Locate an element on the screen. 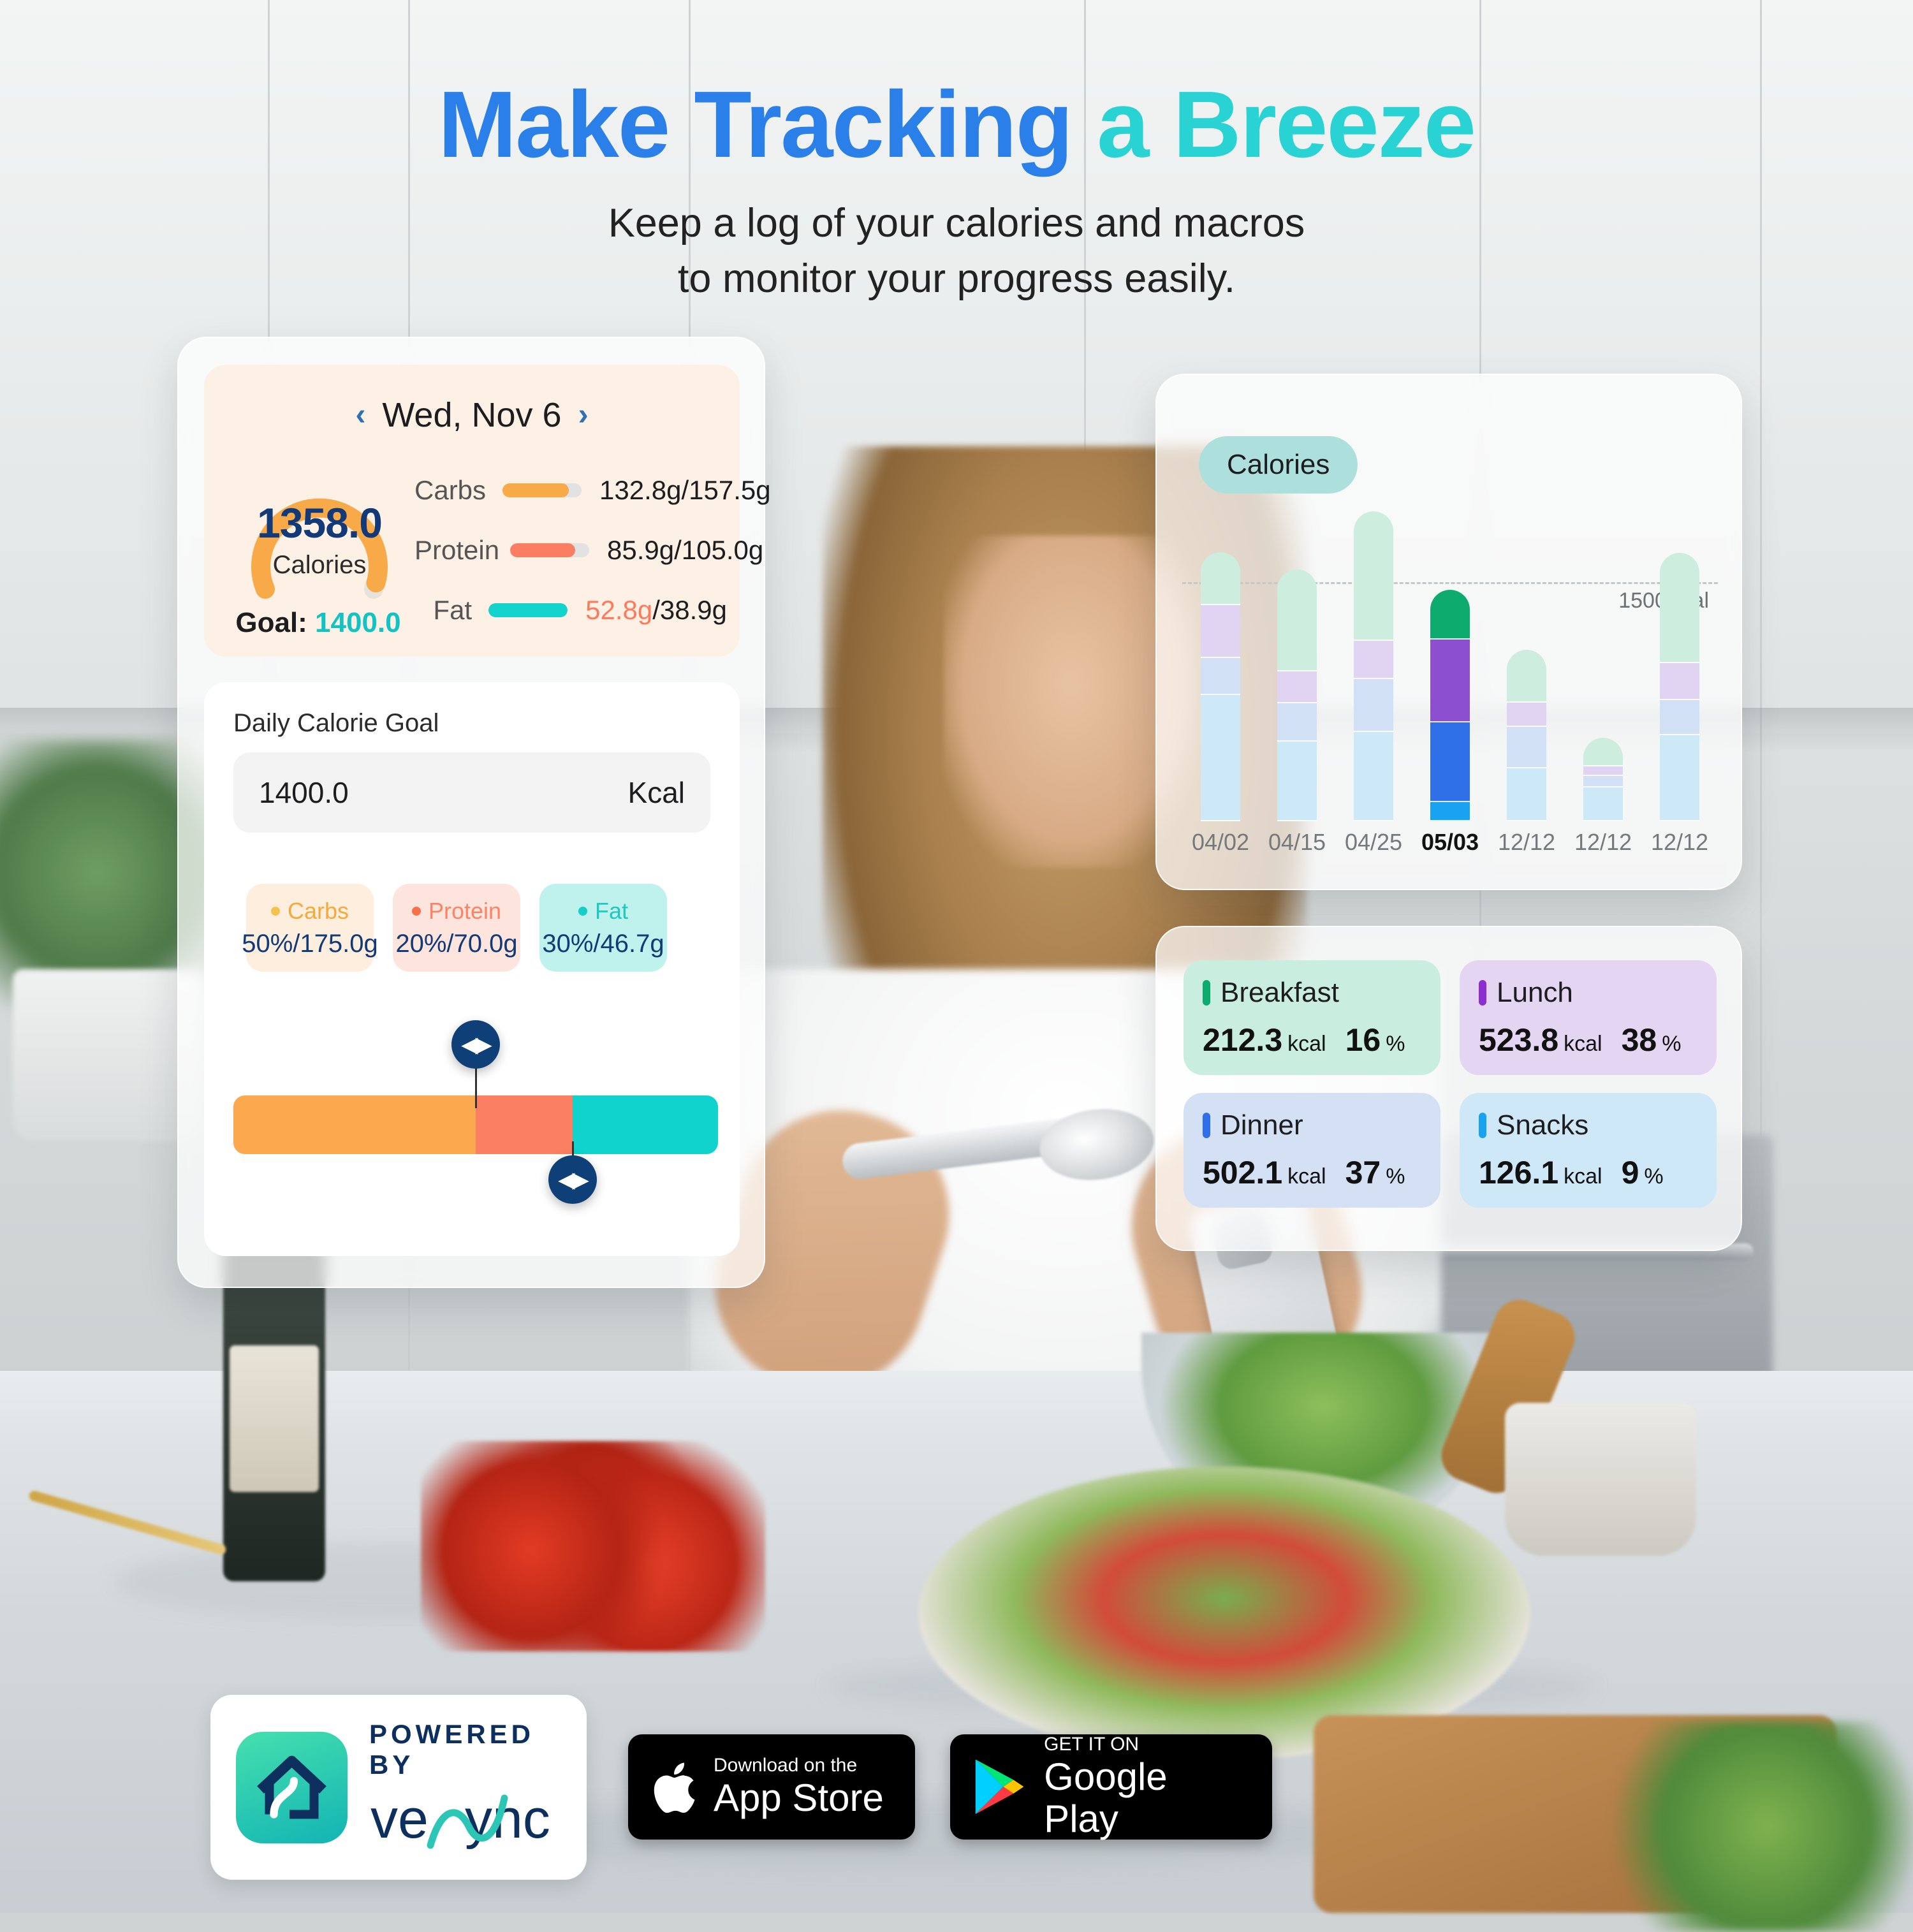 Image resolution: width=1913 pixels, height=1932 pixels. vesync-house-icon is located at coordinates (291, 1787).